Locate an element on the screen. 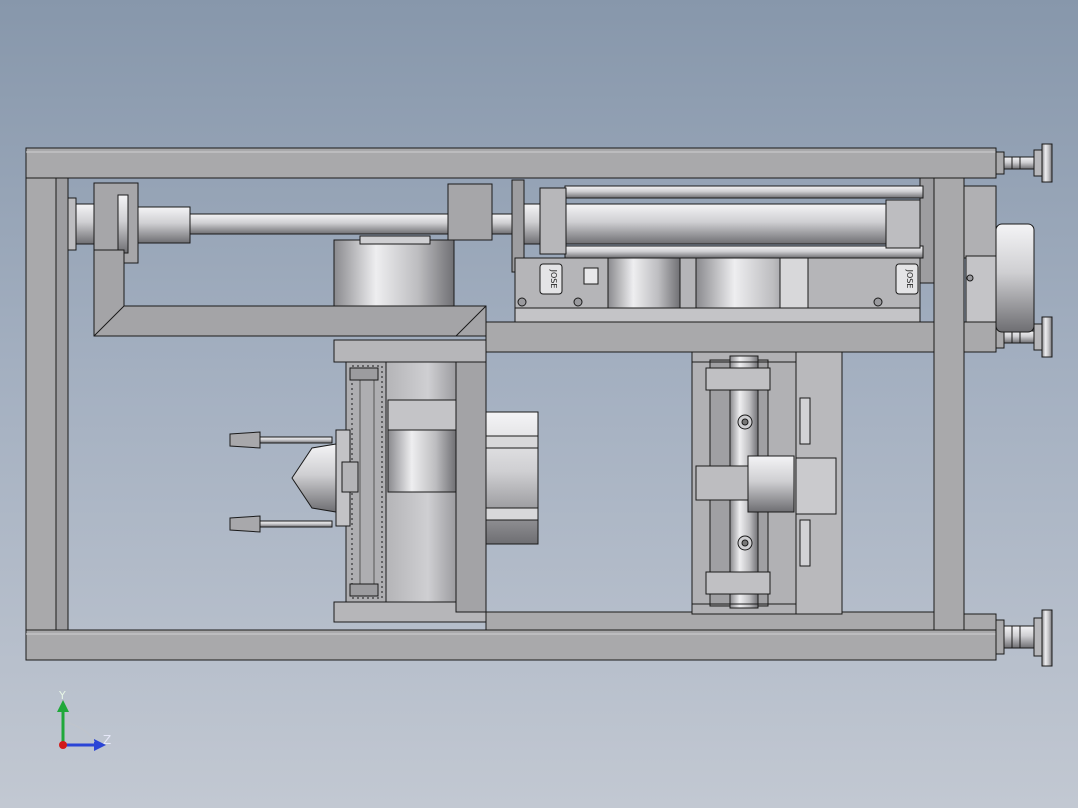 The image size is (1078, 808). gripper-pin-lower-tip is located at coordinates (245, 524).